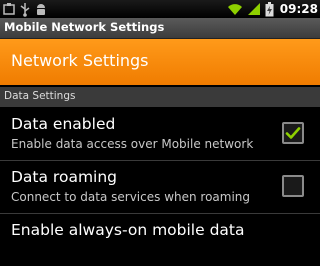 Image resolution: width=320 pixels, height=266 pixels. I want to click on checkmark-icon, so click(293, 133).